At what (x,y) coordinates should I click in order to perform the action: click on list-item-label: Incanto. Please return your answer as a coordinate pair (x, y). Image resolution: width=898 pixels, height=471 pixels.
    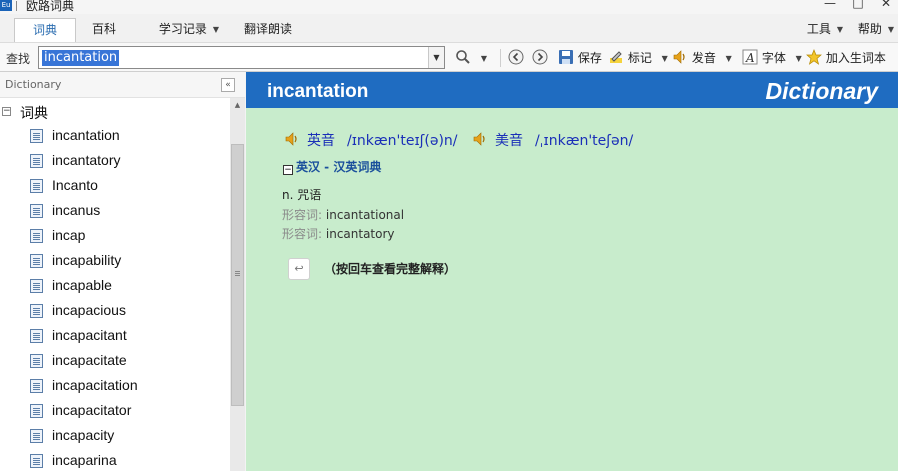
    Looking at the image, I should click on (75, 185).